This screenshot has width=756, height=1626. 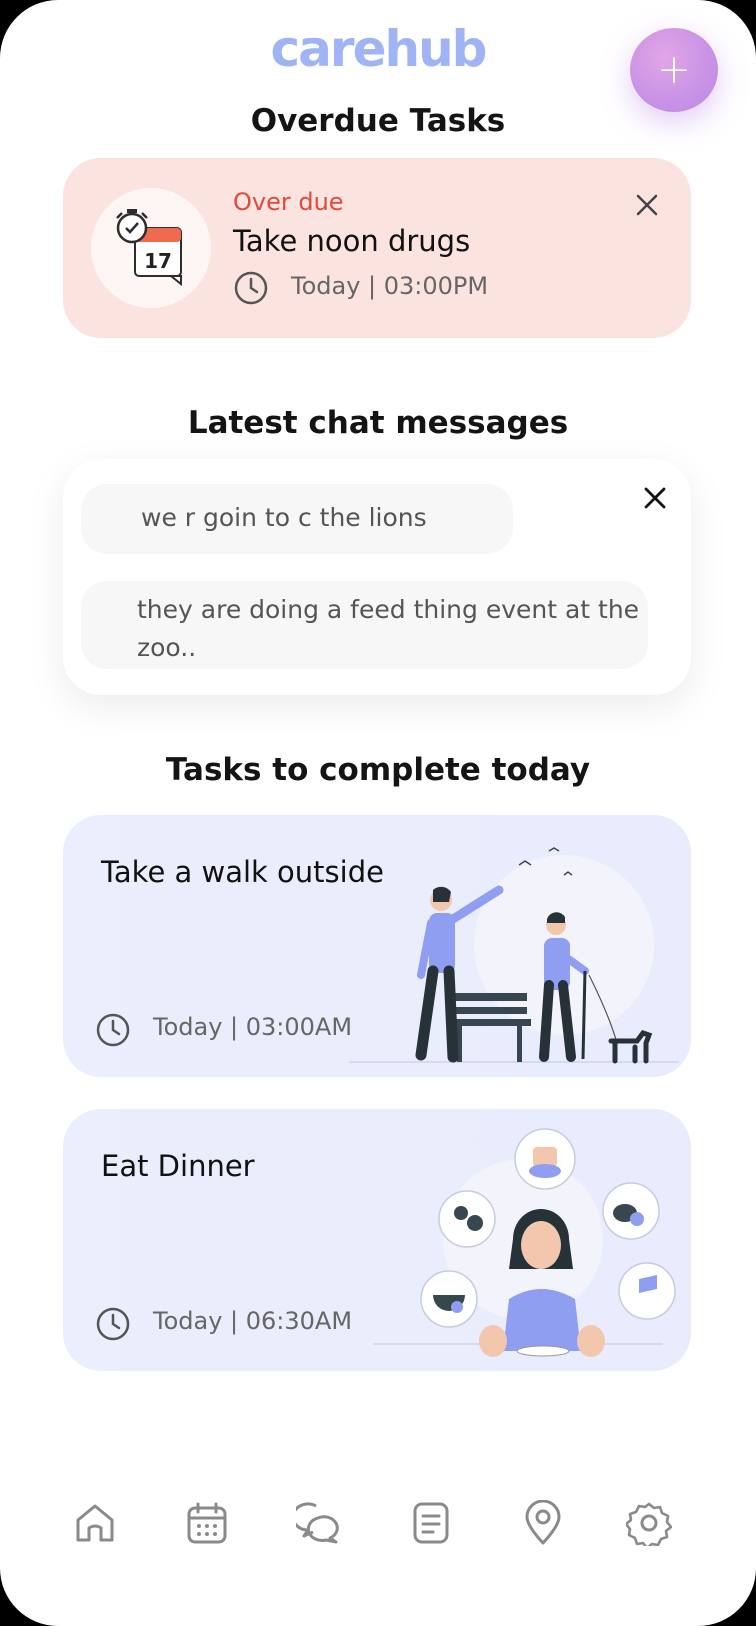 I want to click on task-time: Today | 03:00AM, so click(x=253, y=1027).